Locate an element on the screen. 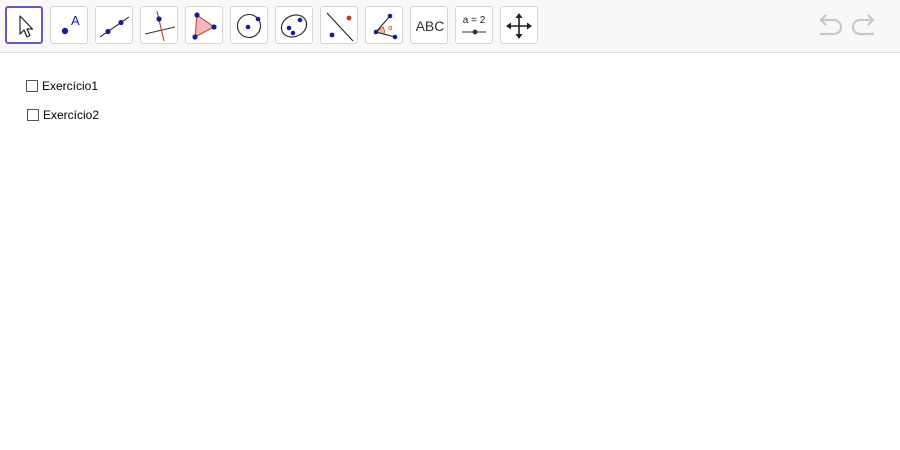 The image size is (900, 450). ellipse-icon is located at coordinates (294, 26).